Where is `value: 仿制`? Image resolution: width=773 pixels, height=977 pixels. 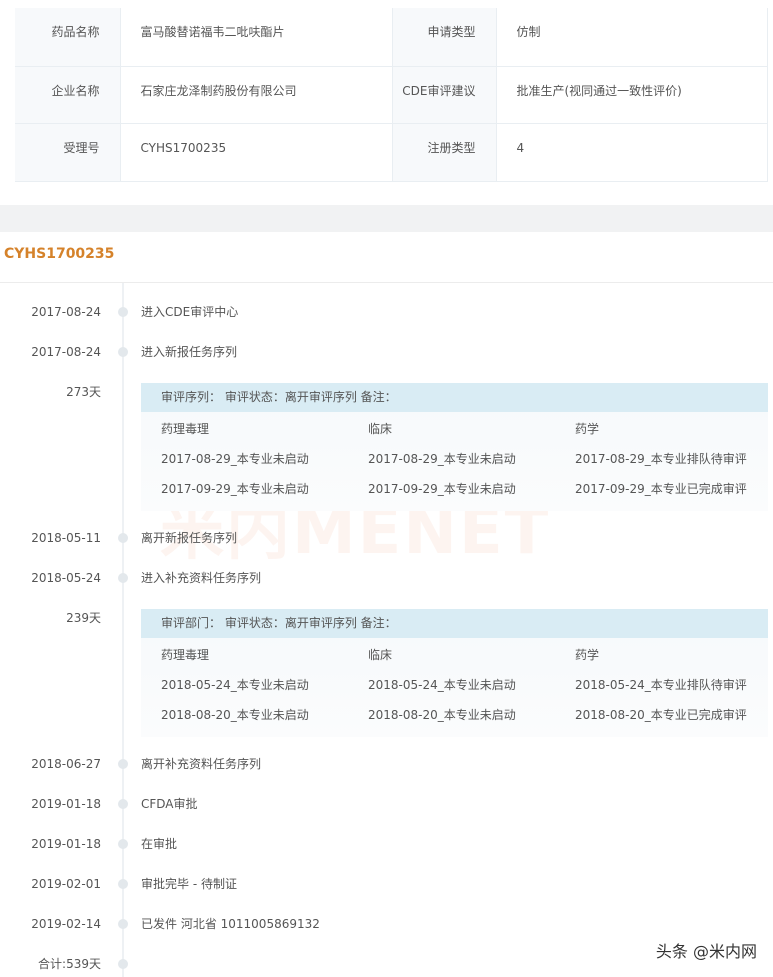
value: 仿制 is located at coordinates (632, 37).